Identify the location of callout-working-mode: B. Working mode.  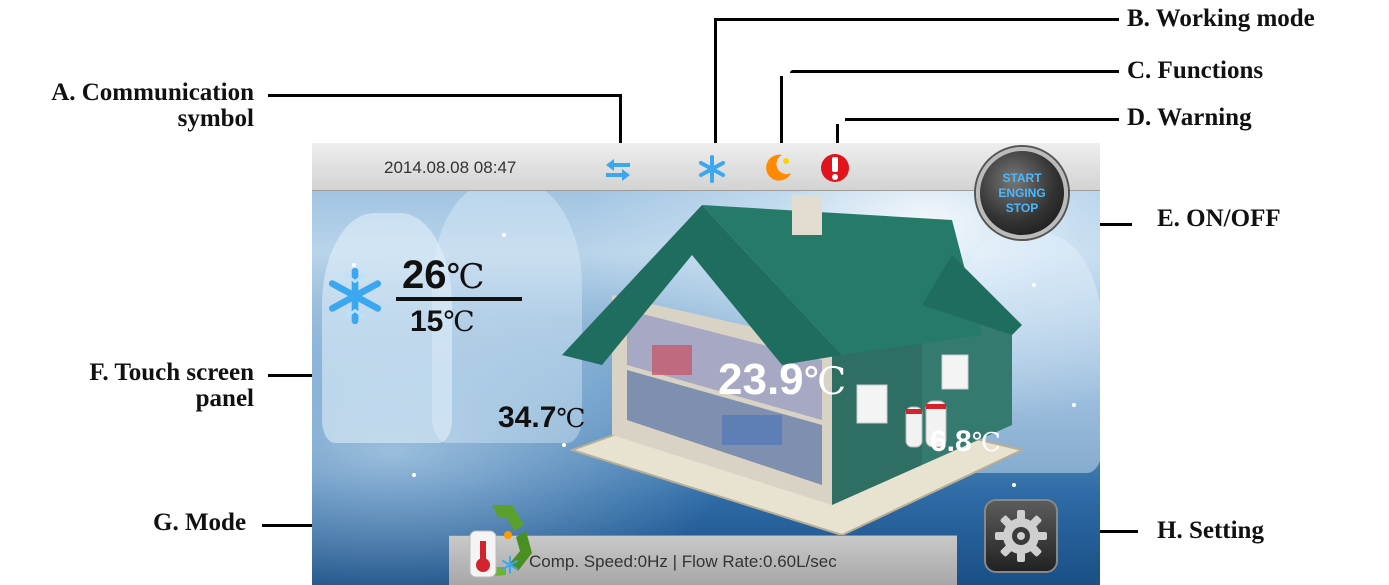
(1221, 18).